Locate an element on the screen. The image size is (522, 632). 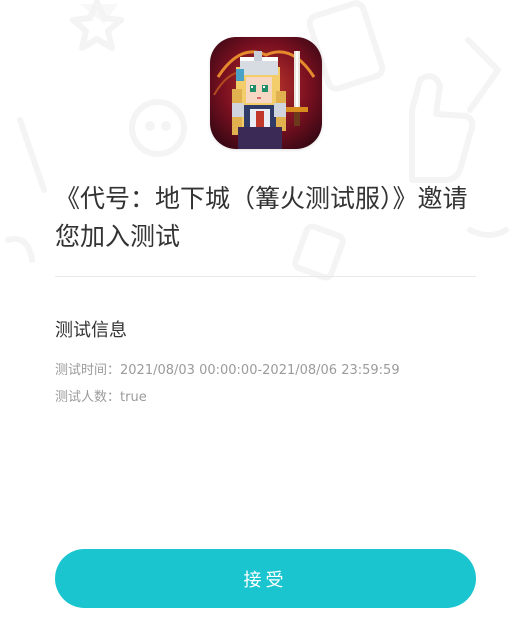
accept-button: 接受 is located at coordinates (265, 578).